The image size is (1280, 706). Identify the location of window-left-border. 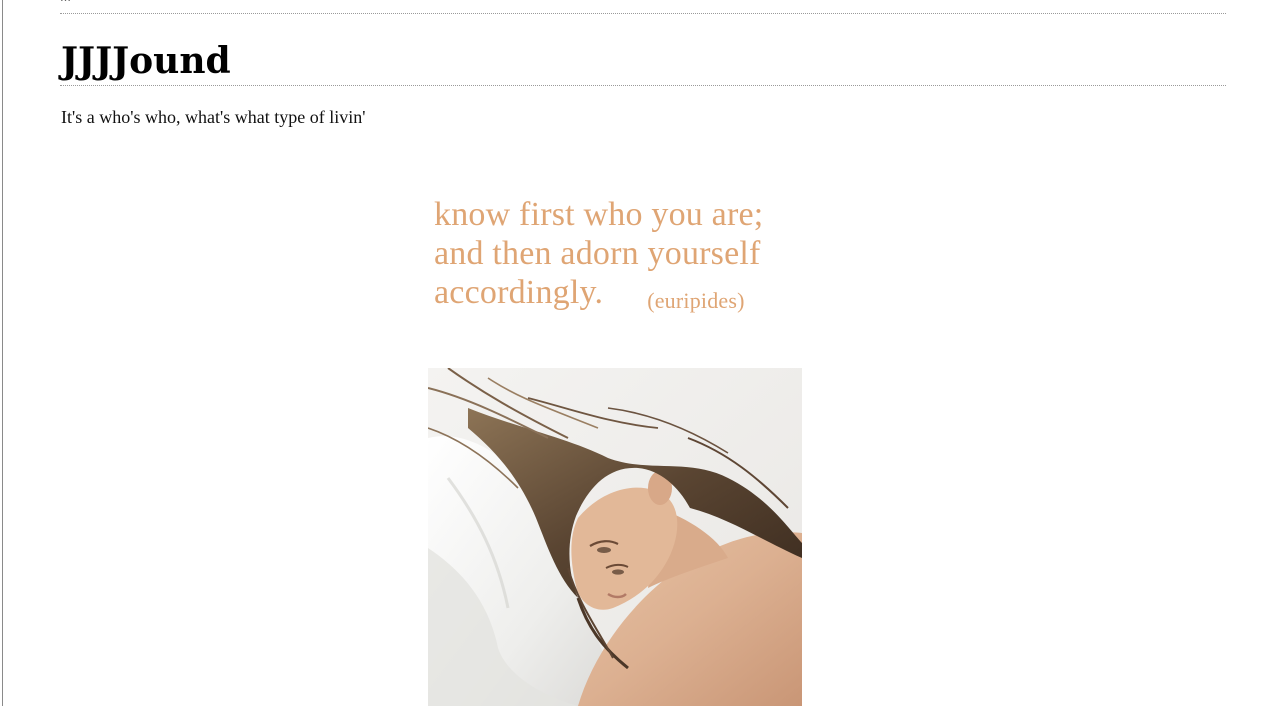
(2, 353).